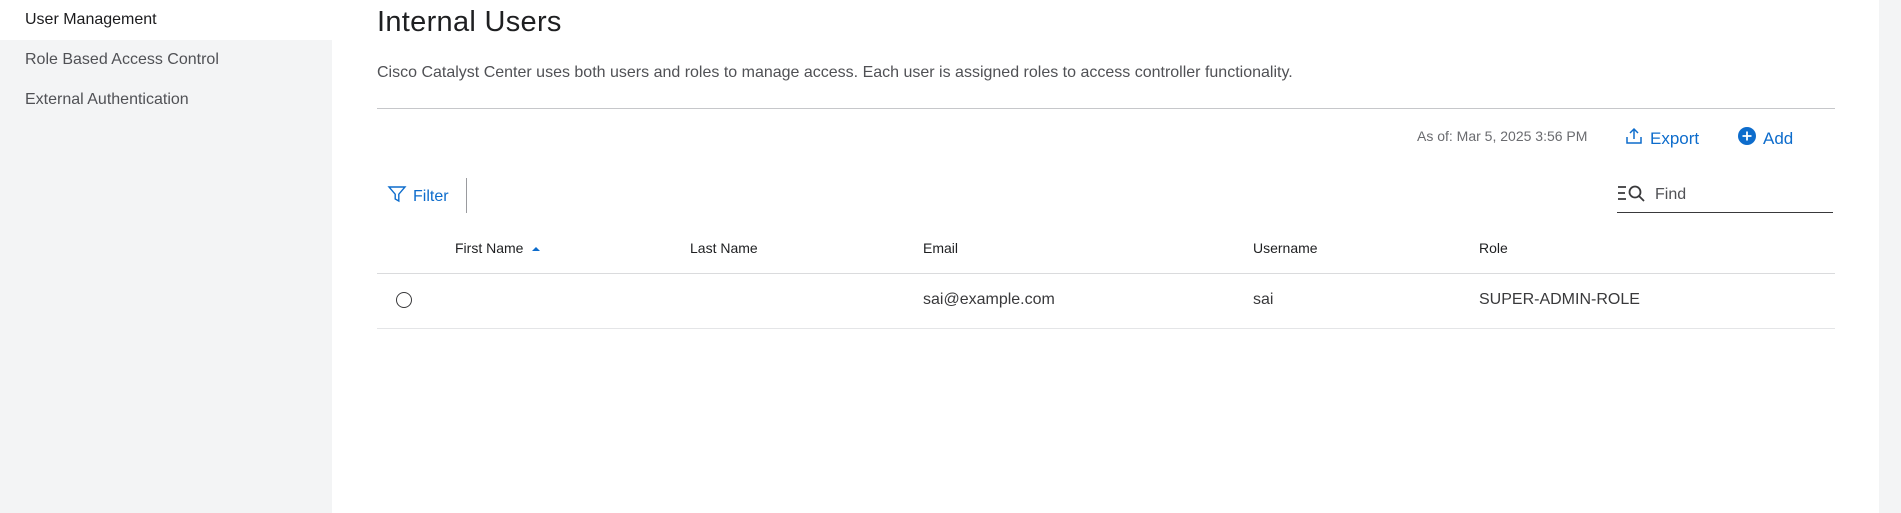 This screenshot has width=1901, height=513. I want to click on column-header-label: Last Name, so click(724, 248).